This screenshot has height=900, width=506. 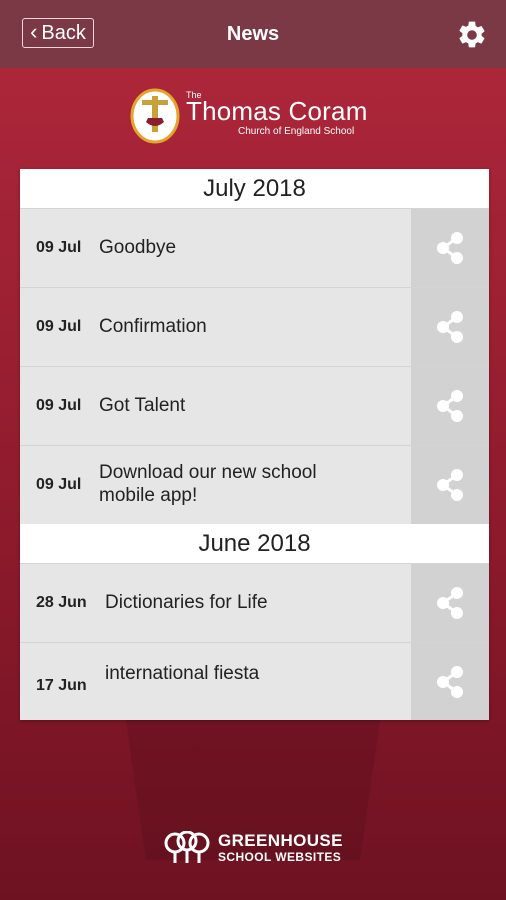 I want to click on footer-line1: GREENHOUSE, so click(x=280, y=840).